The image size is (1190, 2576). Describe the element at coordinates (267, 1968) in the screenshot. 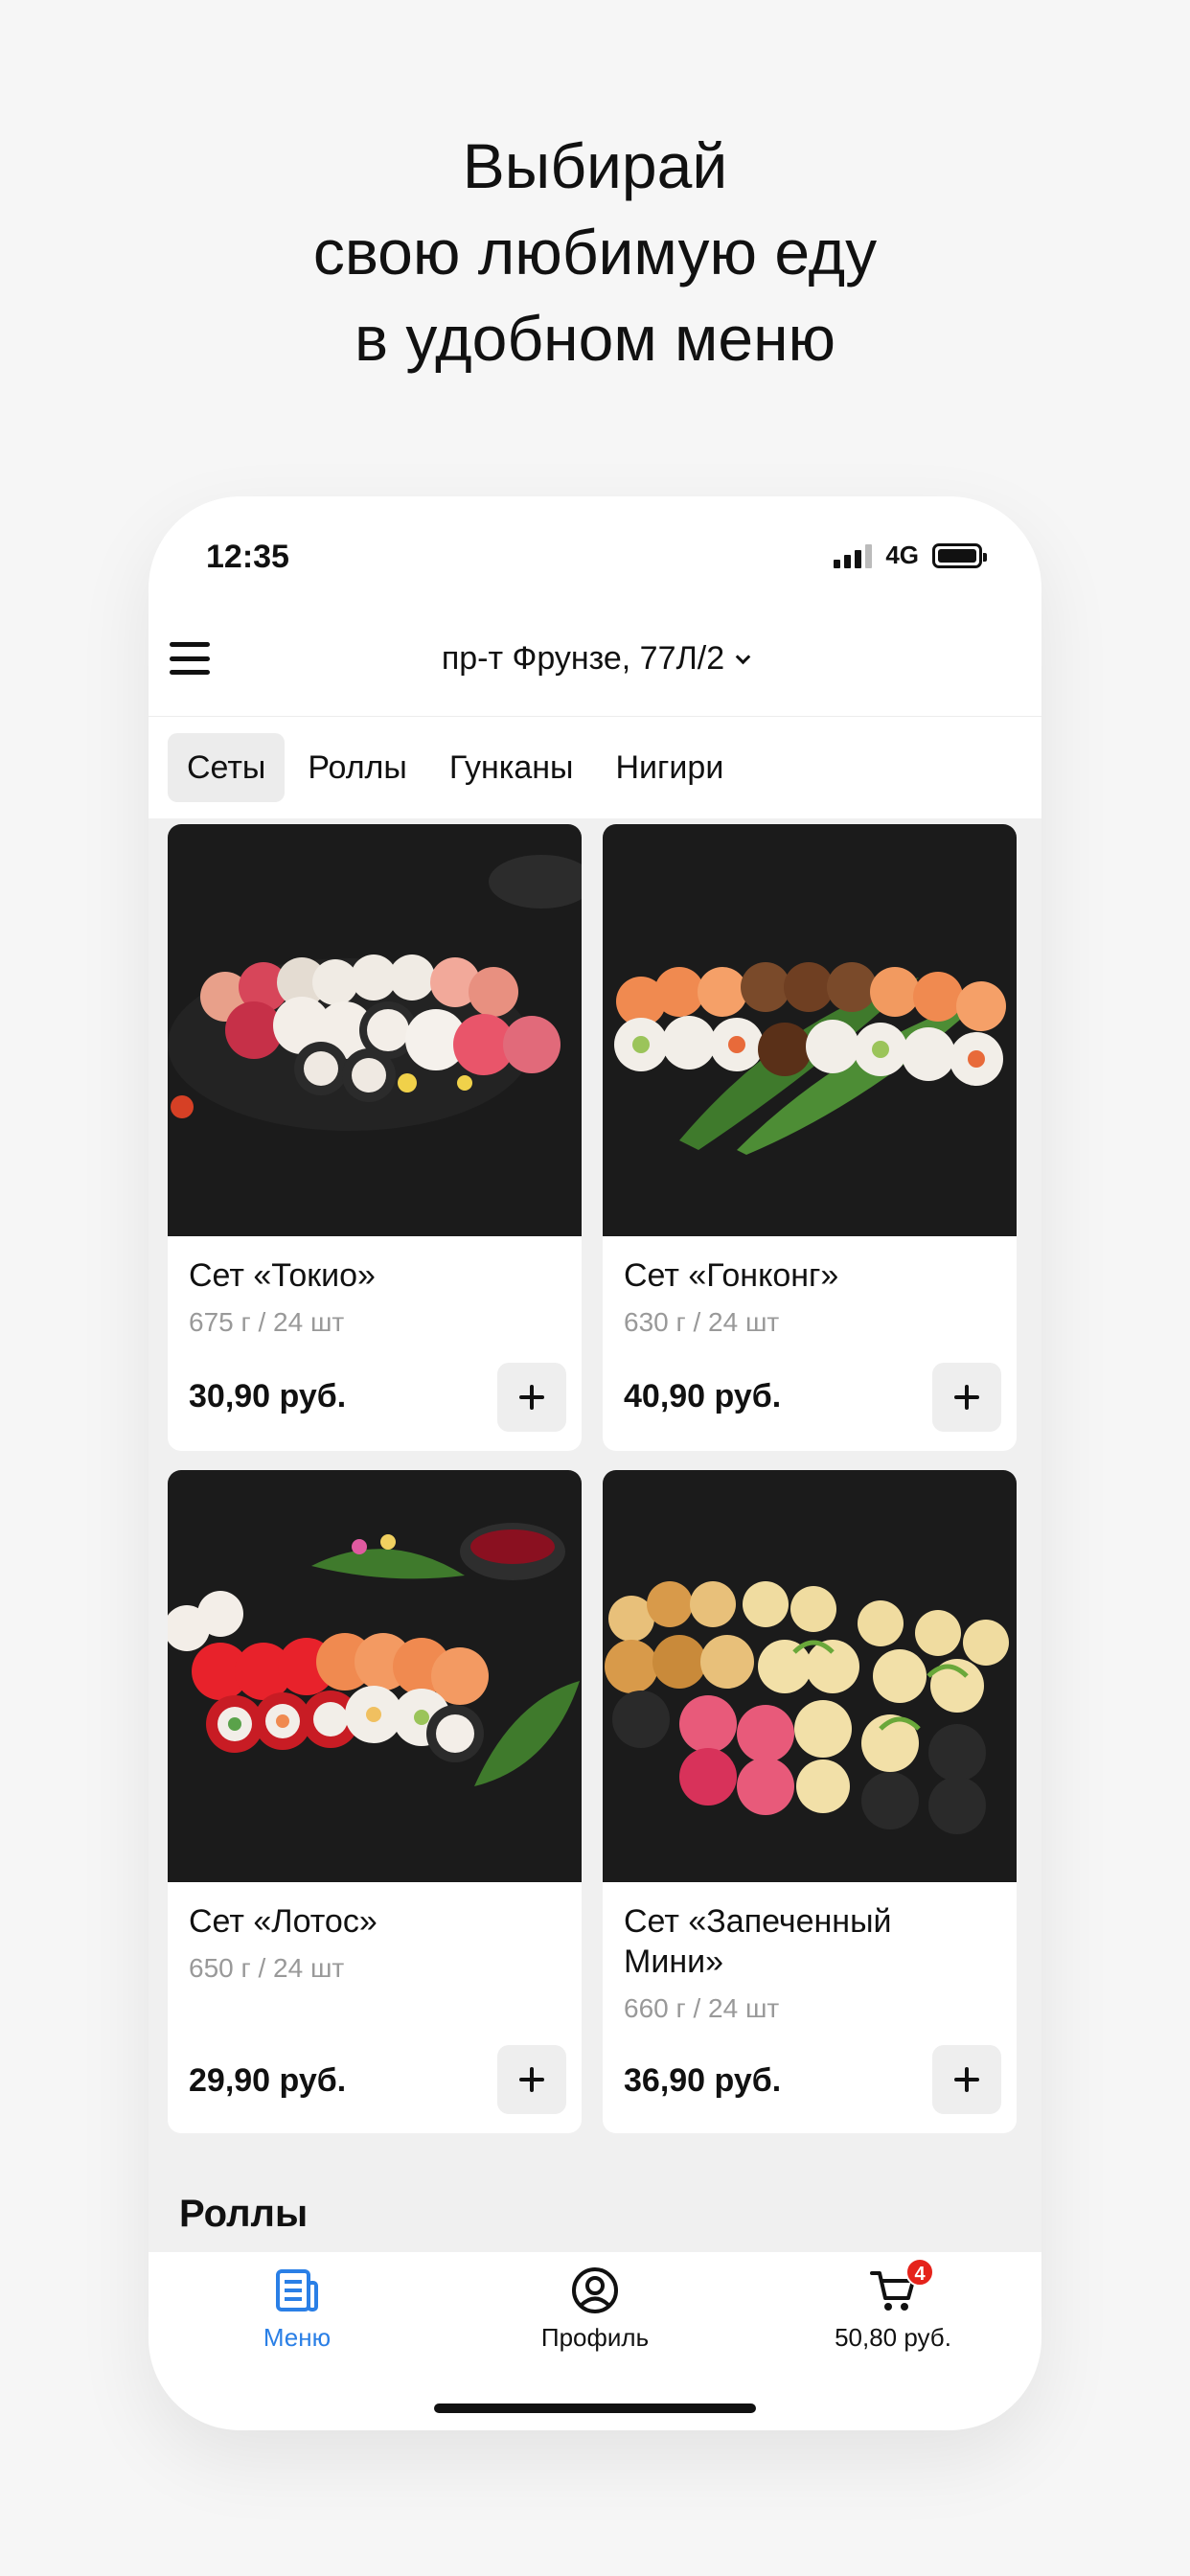

I see `product-weight: 650 г / 24 шт` at that location.